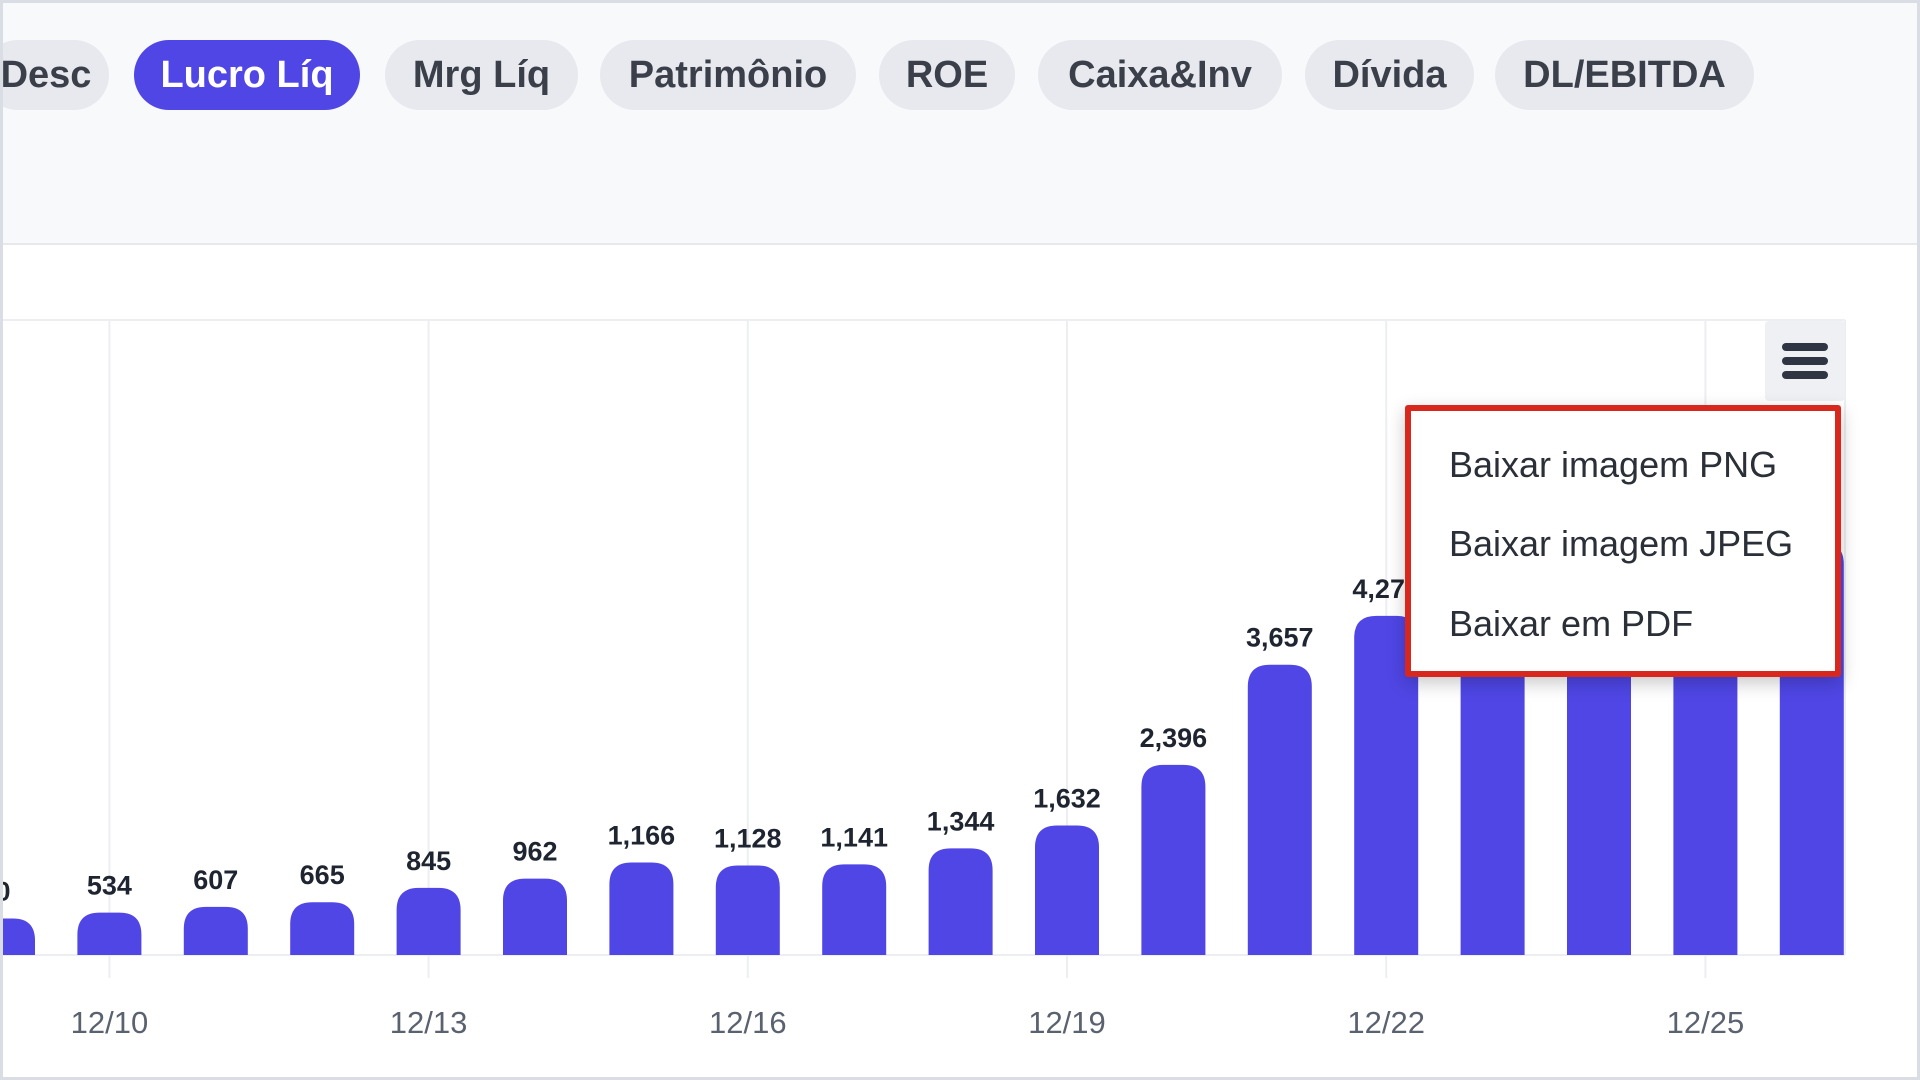  What do you see at coordinates (1067, 890) in the screenshot?
I see `bar-12/19` at bounding box center [1067, 890].